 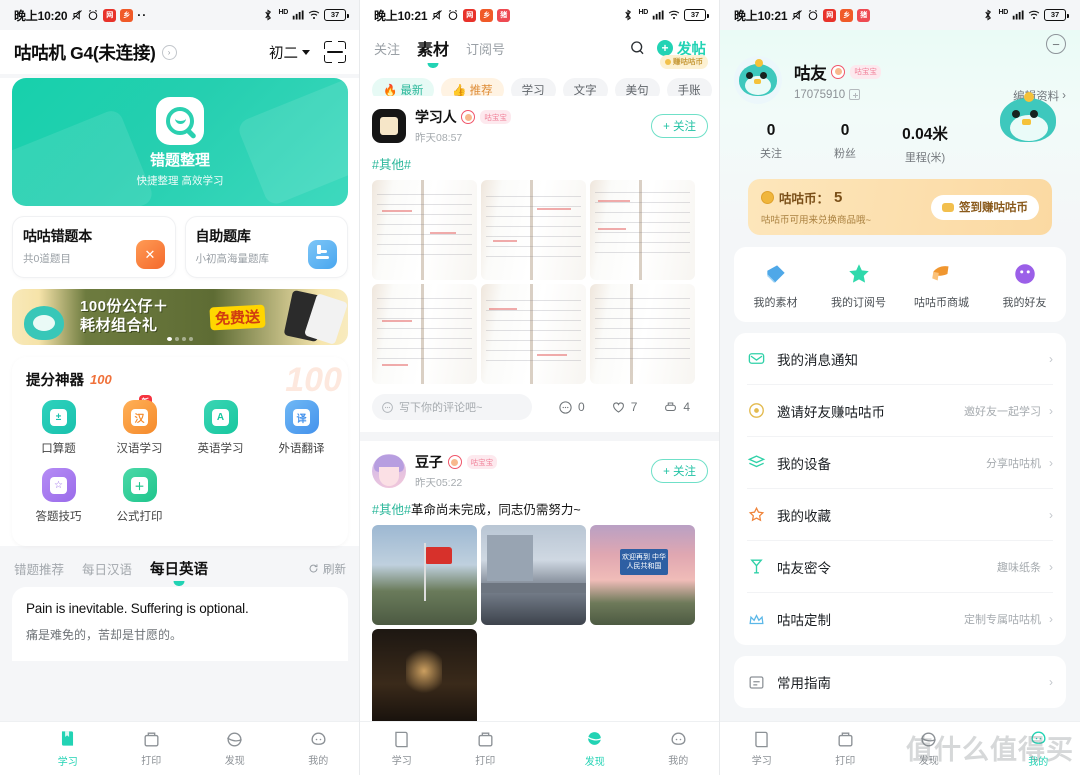 What do you see at coordinates (941, 285) in the screenshot?
I see `quick-coin-shop: 咕咕币商城` at bounding box center [941, 285].